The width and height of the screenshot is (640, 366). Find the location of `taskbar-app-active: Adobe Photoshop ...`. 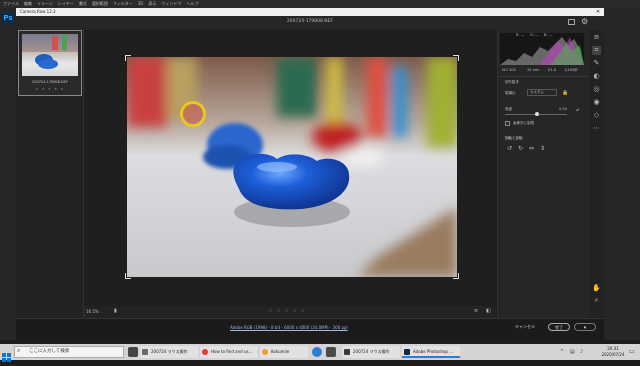

taskbar-app-active: Adobe Photoshop ... is located at coordinates (431, 352).